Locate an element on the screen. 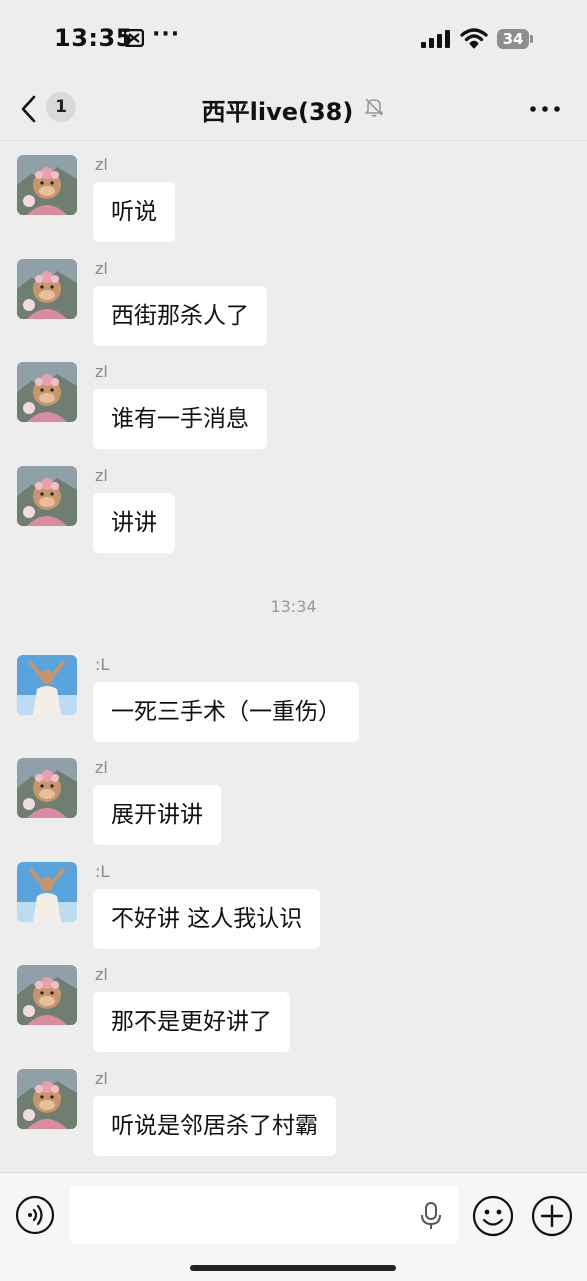 The height and width of the screenshot is (1281, 587). message-timestamp: 13:34 is located at coordinates (293, 606).